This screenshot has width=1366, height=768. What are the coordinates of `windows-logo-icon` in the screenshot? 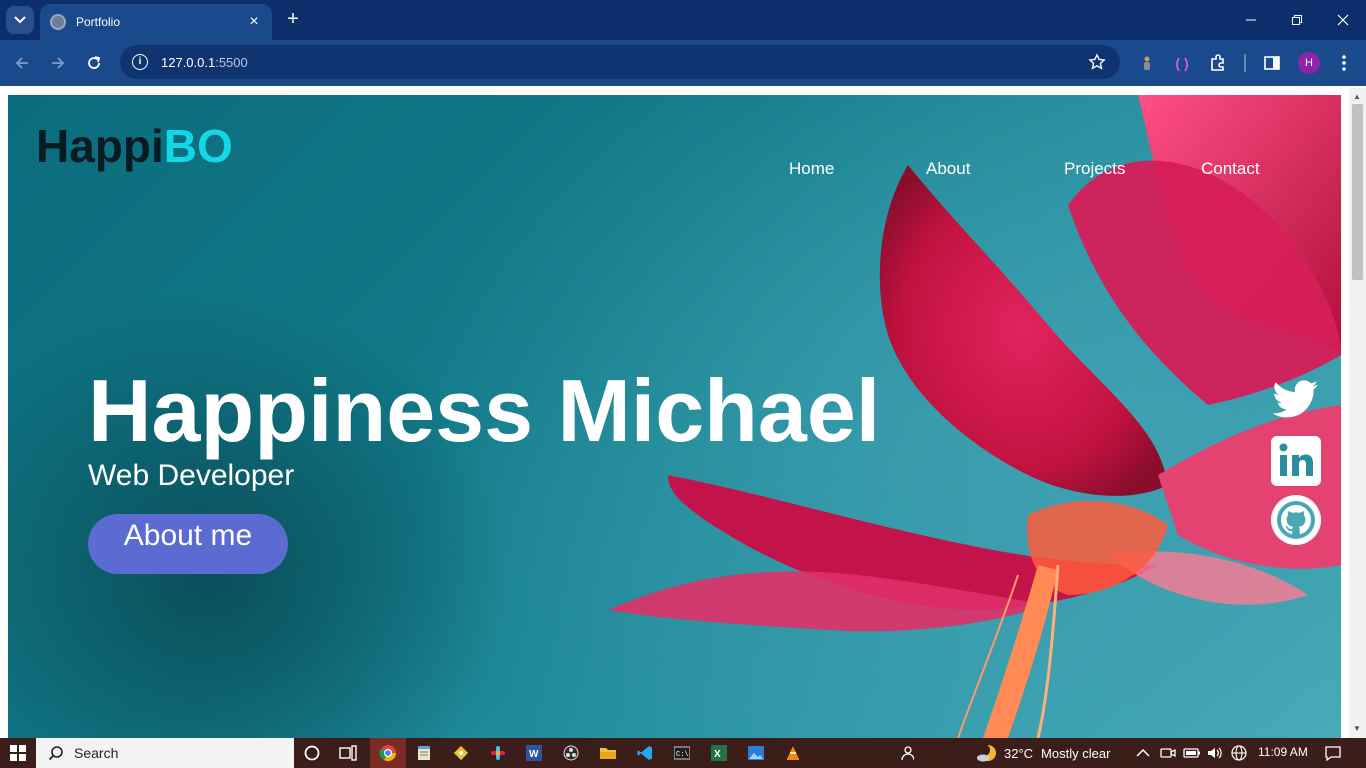 It's located at (18, 753).